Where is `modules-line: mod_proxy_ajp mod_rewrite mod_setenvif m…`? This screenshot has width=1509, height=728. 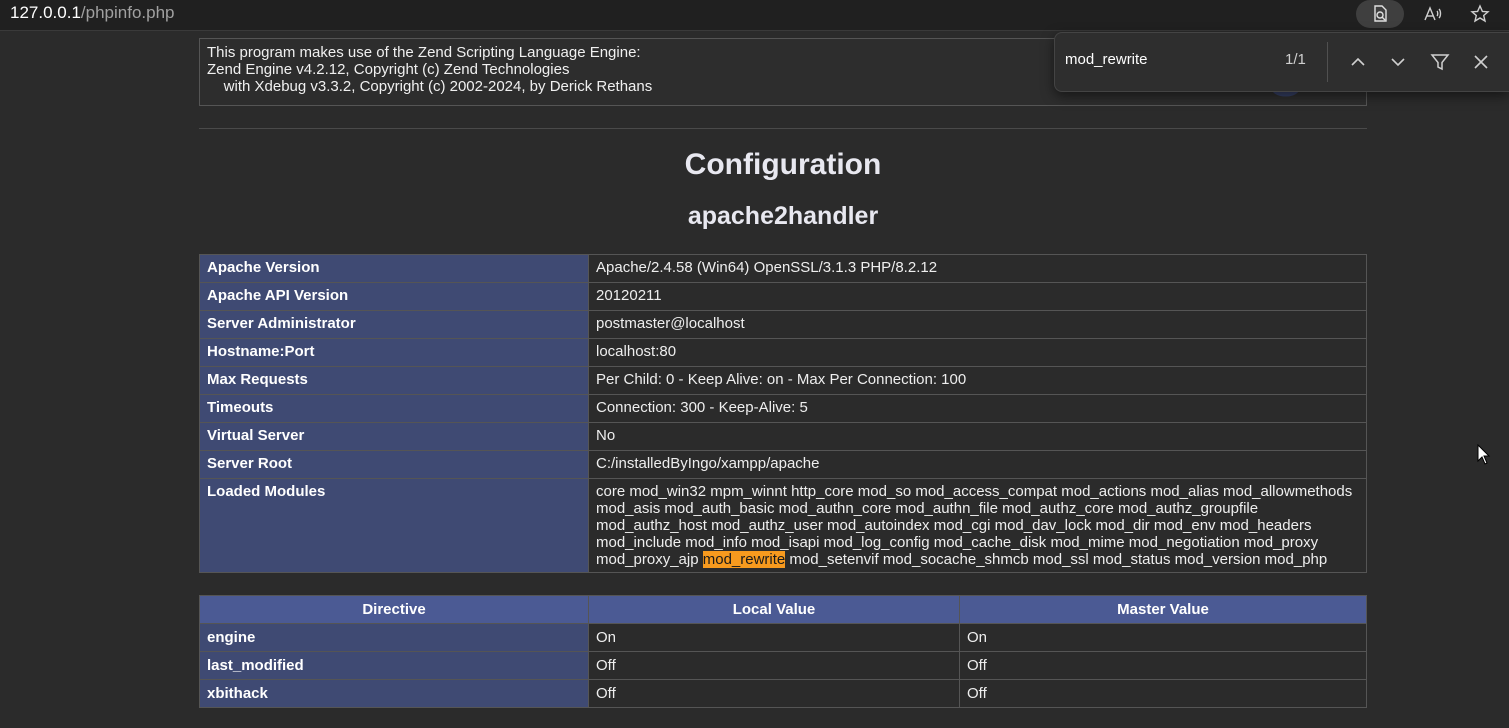 modules-line: mod_proxy_ajp mod_rewrite mod_setenvif m… is located at coordinates (977, 559).